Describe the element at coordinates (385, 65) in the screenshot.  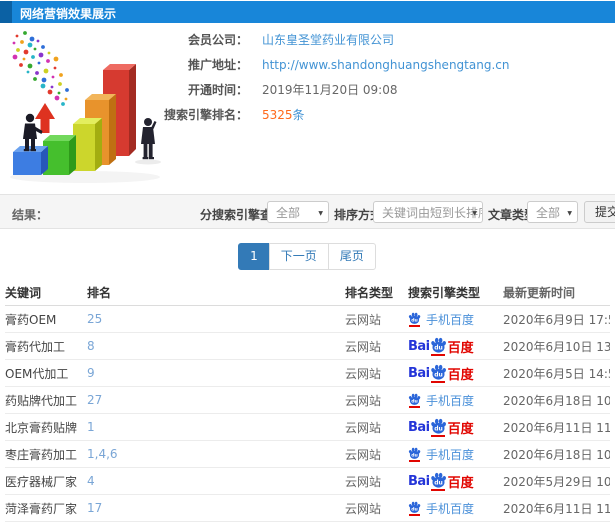
I see `promo-url-link: http://www.shandonghuangshengtang.cn` at that location.